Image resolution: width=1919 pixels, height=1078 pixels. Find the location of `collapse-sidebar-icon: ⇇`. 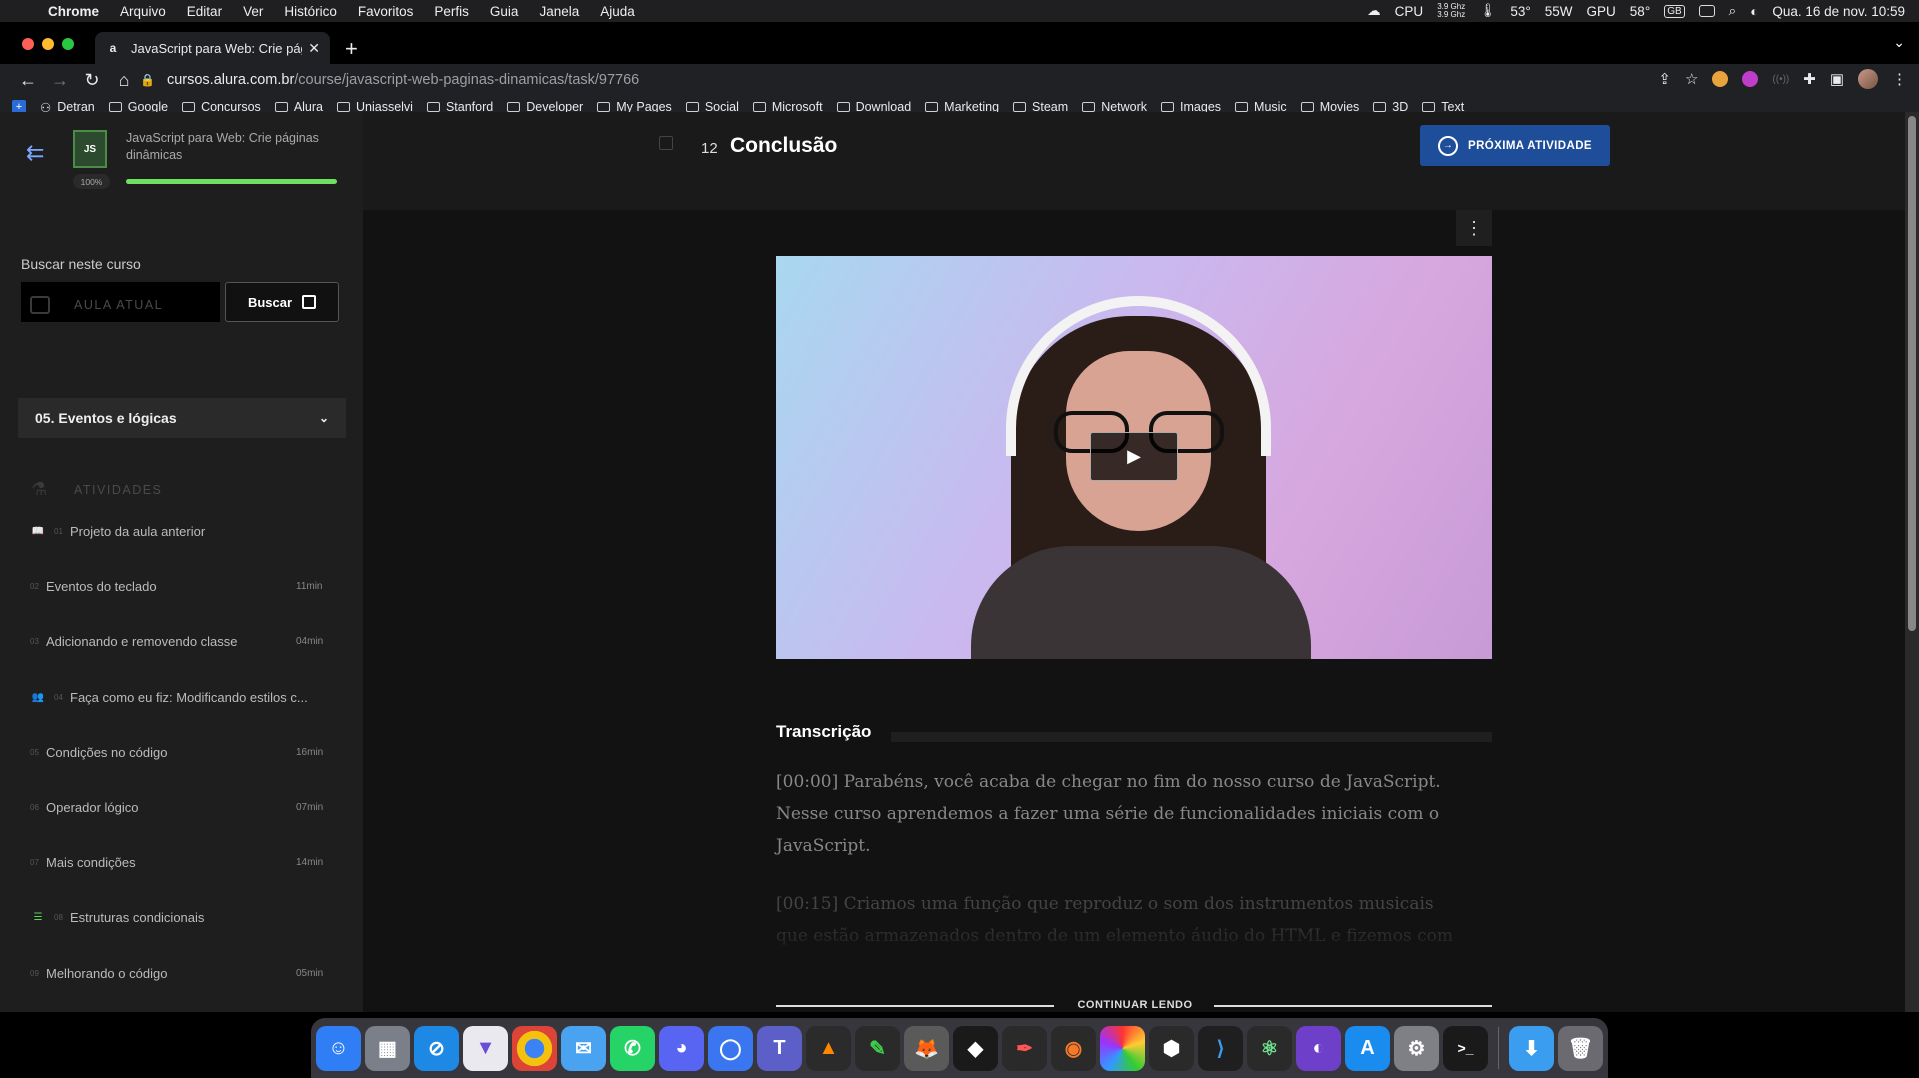

collapse-sidebar-icon: ⇇ is located at coordinates (35, 153).